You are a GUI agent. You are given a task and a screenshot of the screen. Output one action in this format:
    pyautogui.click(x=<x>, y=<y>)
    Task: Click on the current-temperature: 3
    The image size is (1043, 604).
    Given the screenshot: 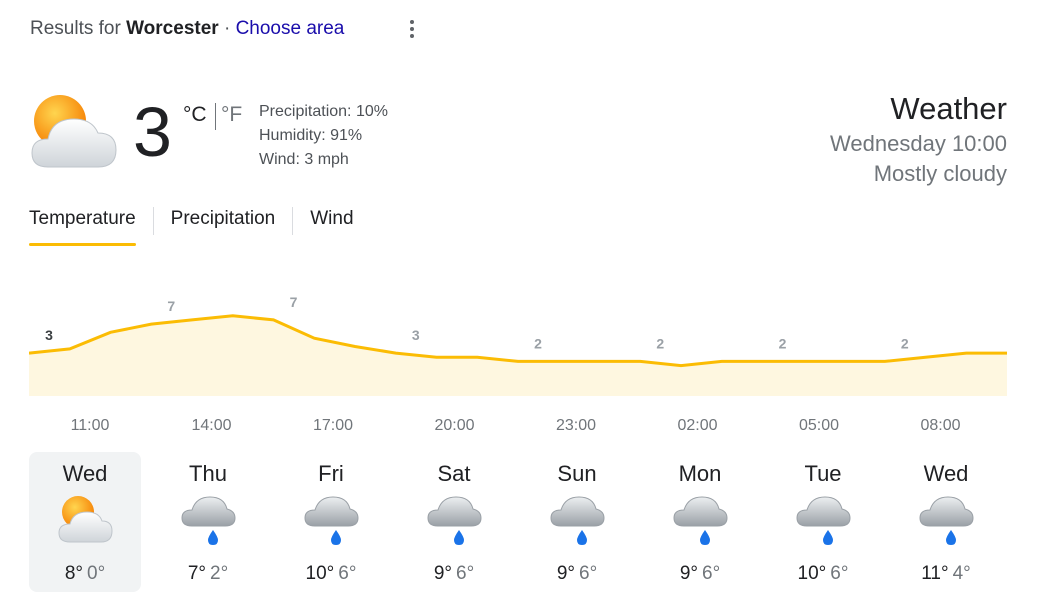 What is the action you would take?
    pyautogui.click(x=152, y=132)
    